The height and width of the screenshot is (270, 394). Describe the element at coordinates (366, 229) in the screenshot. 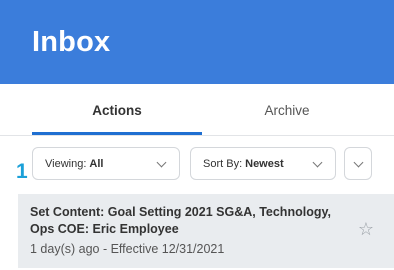

I see `star-outline-icon: ☆` at that location.